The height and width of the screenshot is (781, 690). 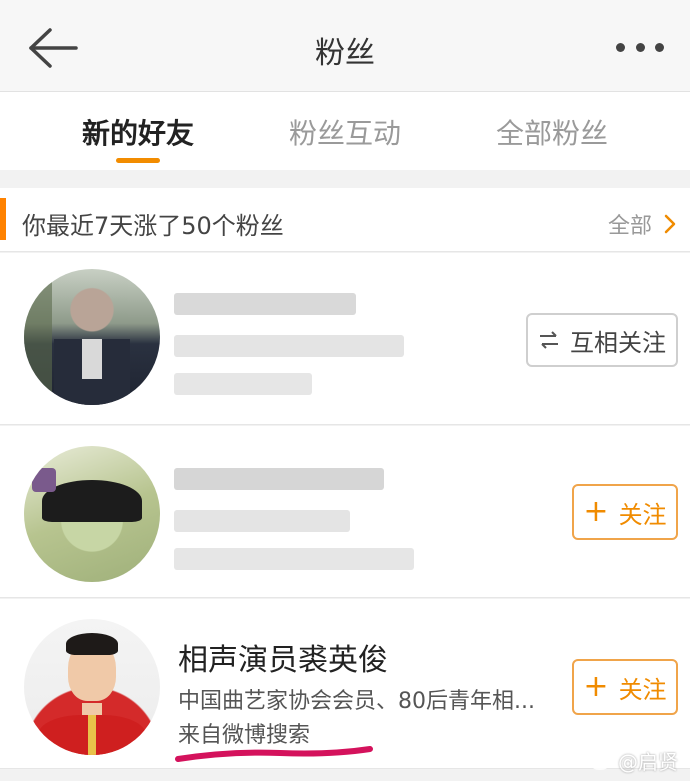 What do you see at coordinates (345, 53) in the screenshot?
I see `page-title: 粉丝` at bounding box center [345, 53].